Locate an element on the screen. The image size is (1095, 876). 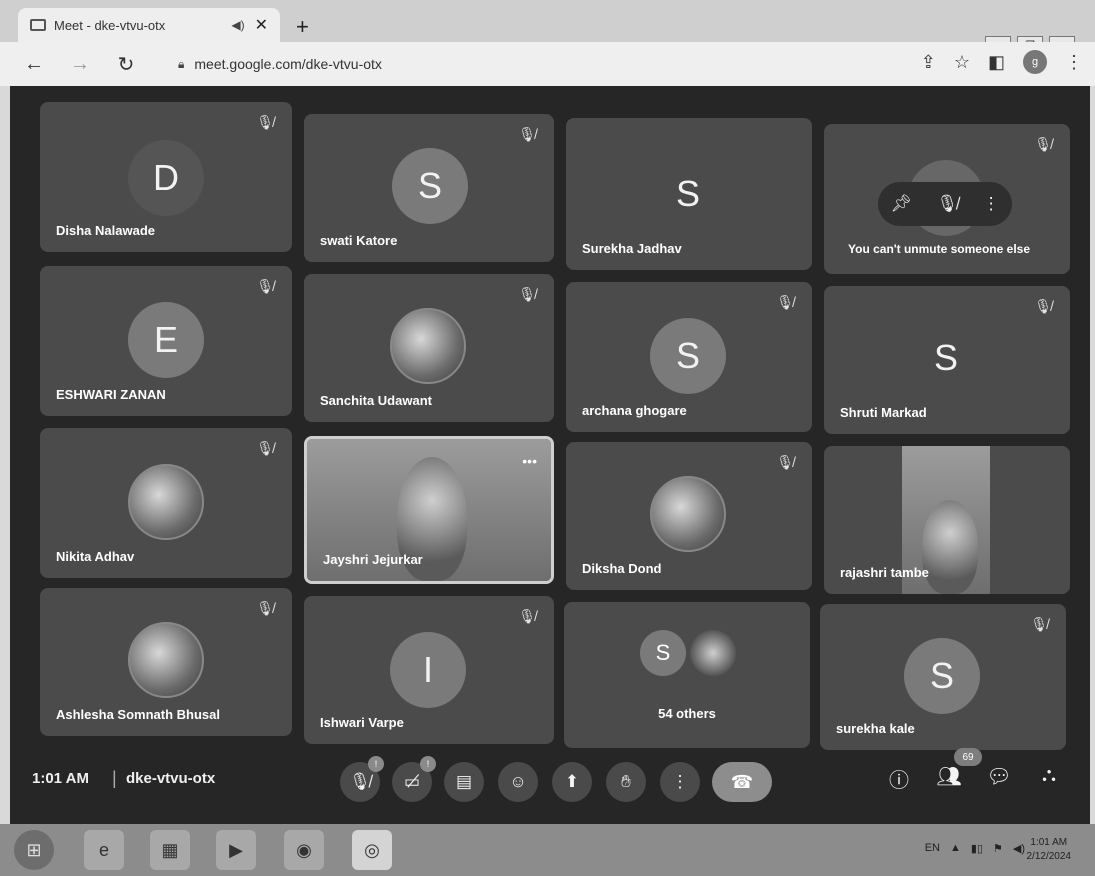
reload-icon: ↻ is located at coordinates (126, 64).